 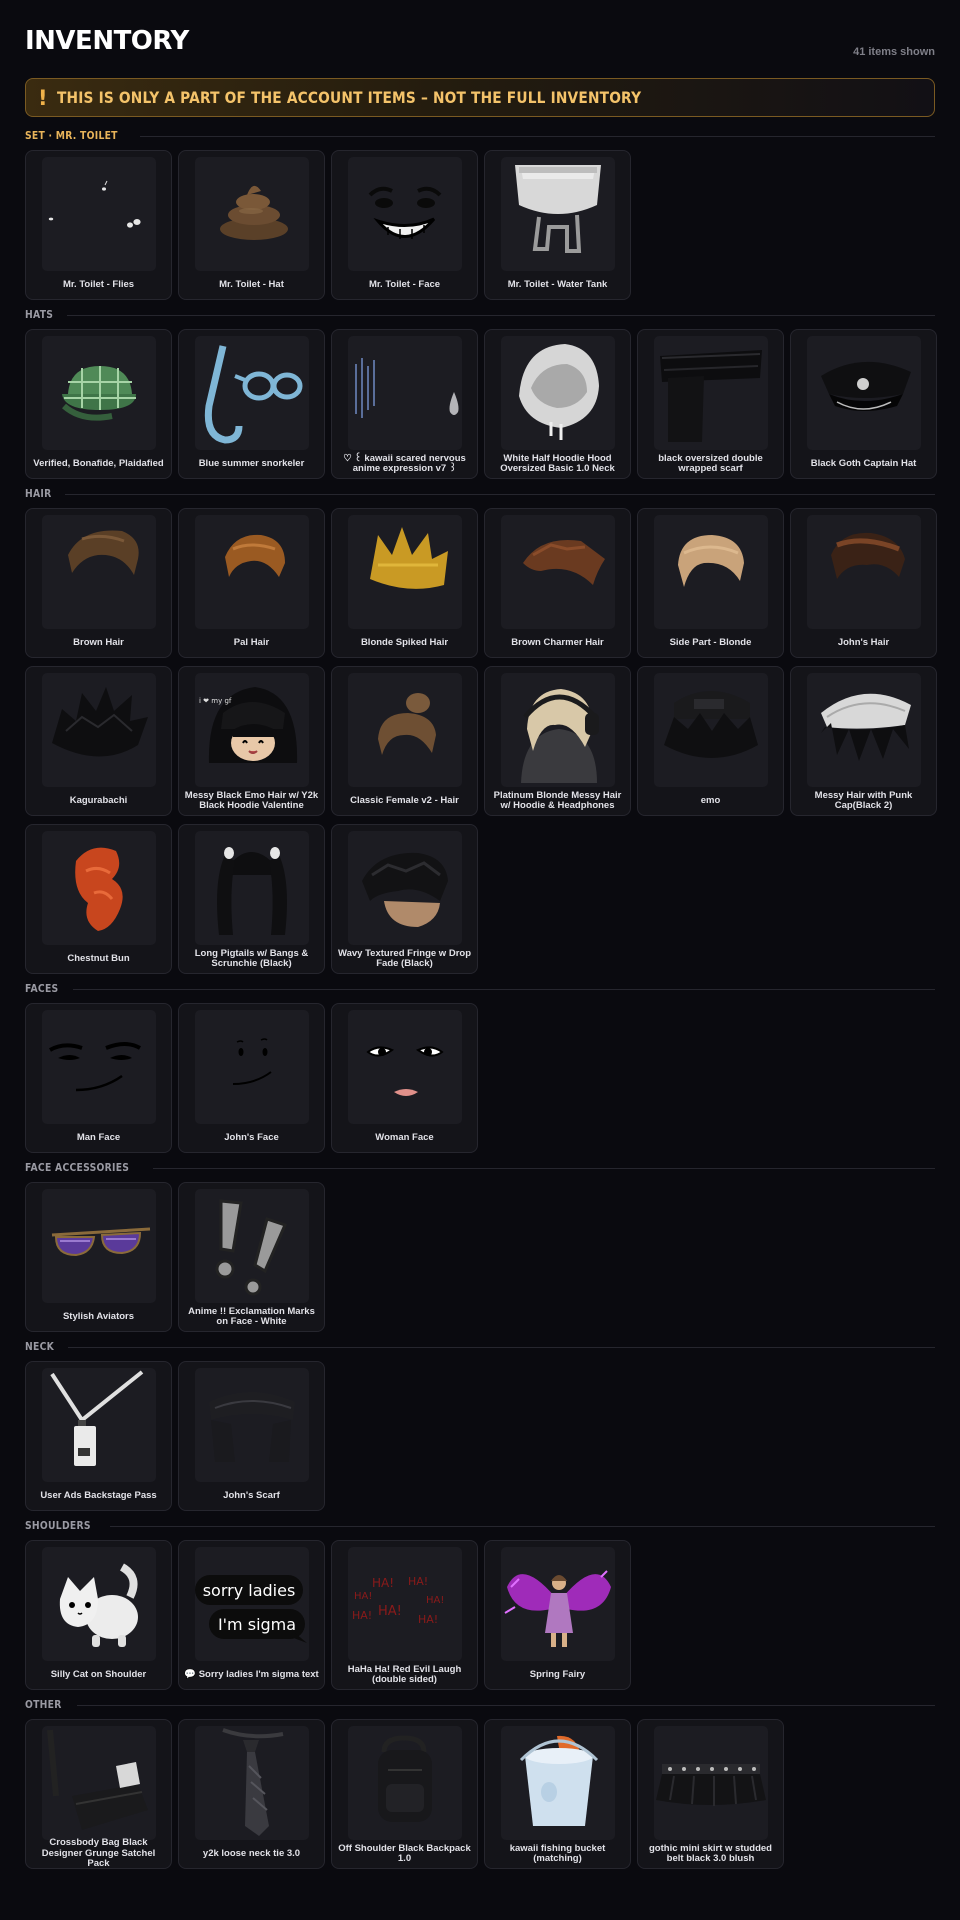 I want to click on item-card: Brown Charmer Hair, so click(x=557, y=583).